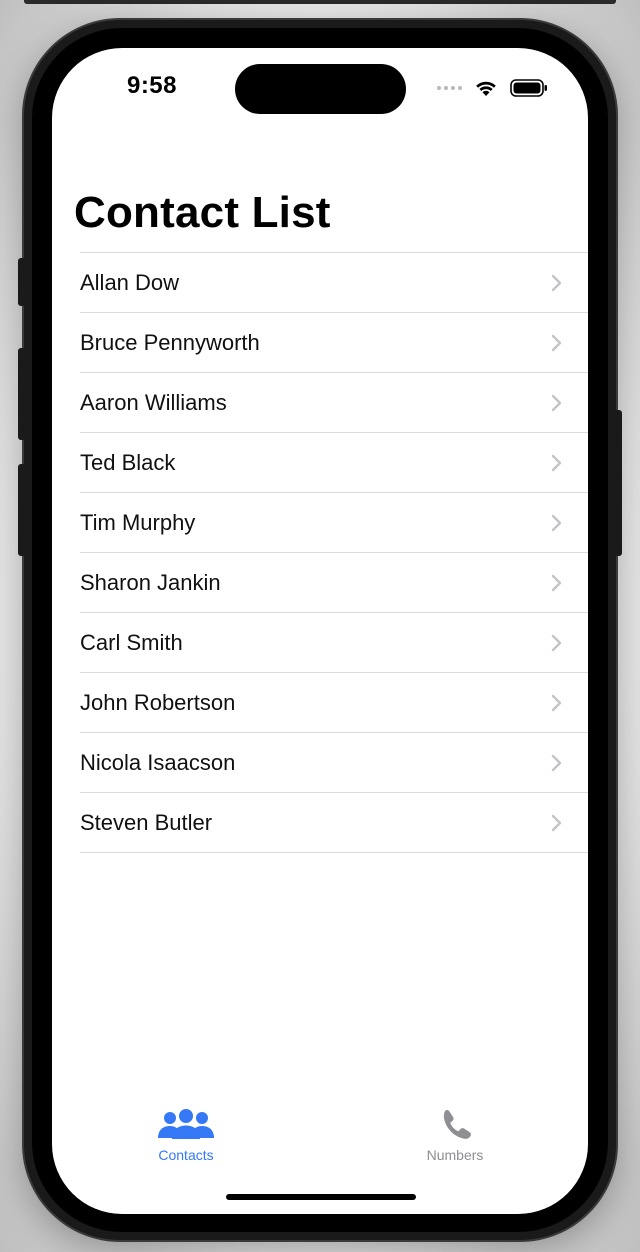 This screenshot has height=1252, width=640. What do you see at coordinates (153, 402) in the screenshot?
I see `contact-name: Aaron Williams` at bounding box center [153, 402].